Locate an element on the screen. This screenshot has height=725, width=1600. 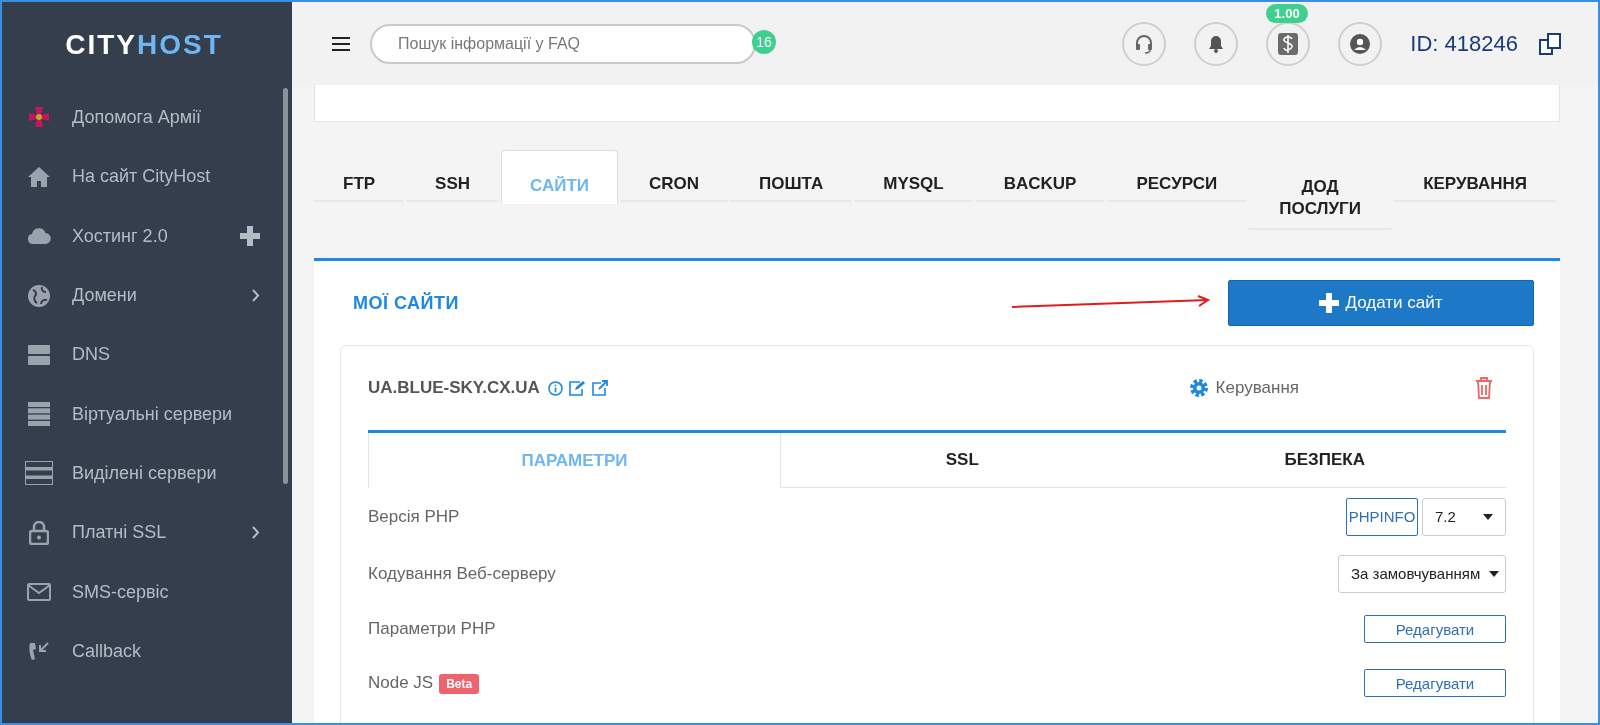
setting-label: Параметри PHP is located at coordinates (432, 628).